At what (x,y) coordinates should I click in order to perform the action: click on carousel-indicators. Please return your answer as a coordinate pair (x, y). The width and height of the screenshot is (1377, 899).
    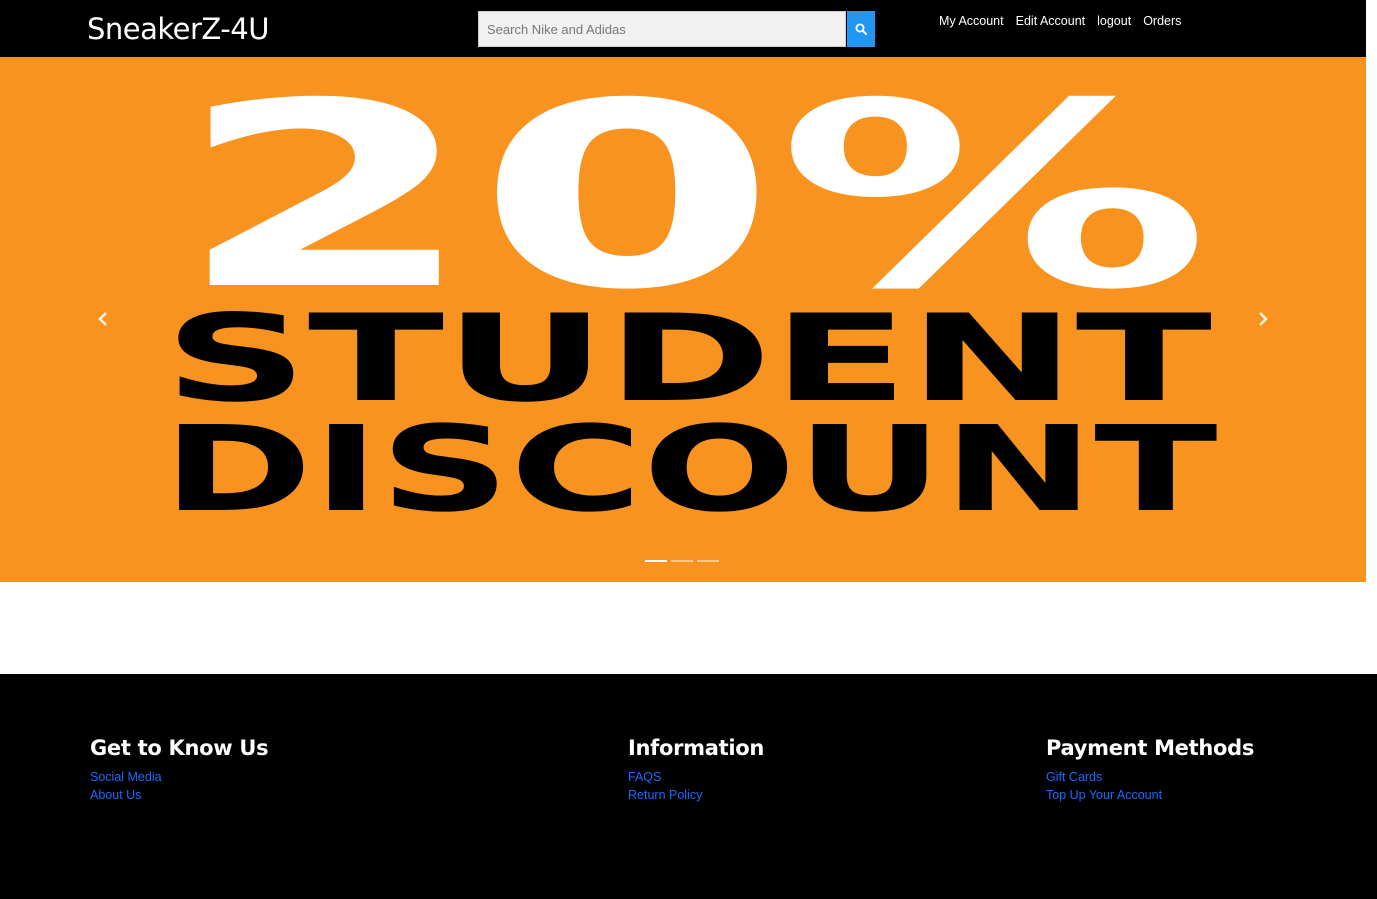
    Looking at the image, I should click on (682, 561).